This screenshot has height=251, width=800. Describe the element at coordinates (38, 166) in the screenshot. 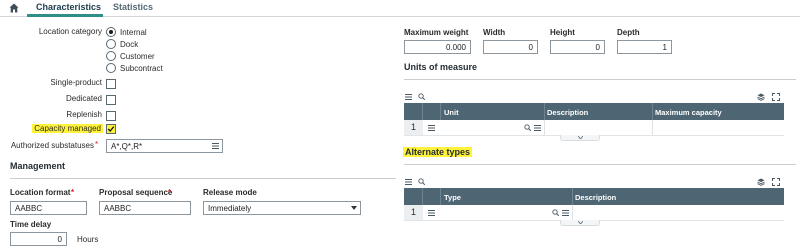

I see `management-section-title: Management` at that location.